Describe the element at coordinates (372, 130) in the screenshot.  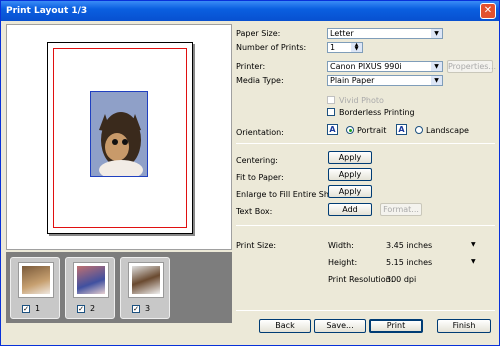
I see `portrait-label: Portrait` at that location.